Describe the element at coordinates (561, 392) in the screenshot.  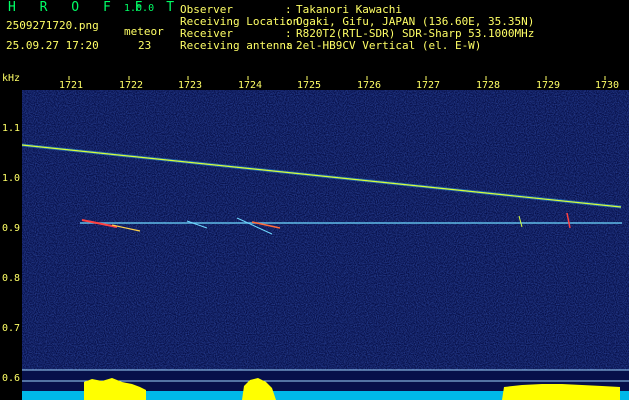
I see `level-meter-burst` at that location.